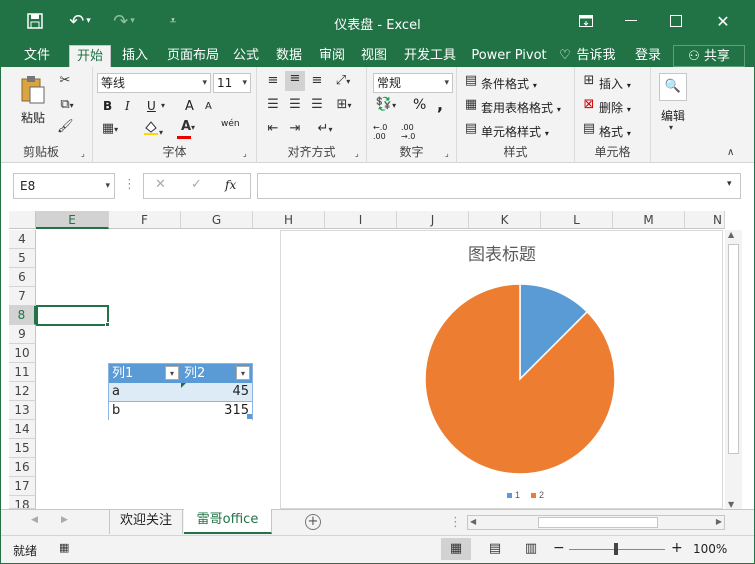 This screenshot has width=755, height=564. What do you see at coordinates (521, 107) in the screenshot?
I see `format-as-table-button: 套用表格格式 ▾` at bounding box center [521, 107].